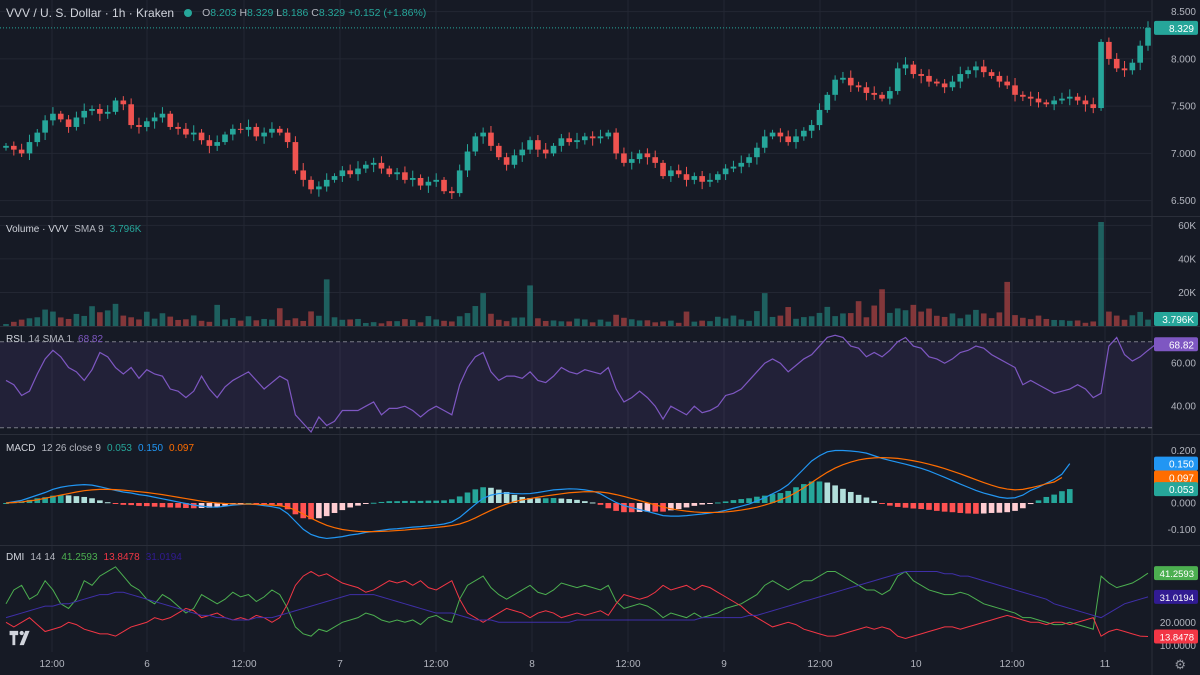  Describe the element at coordinates (1177, 598) in the screenshot. I see `adx-badge-label: 31.0194` at that location.